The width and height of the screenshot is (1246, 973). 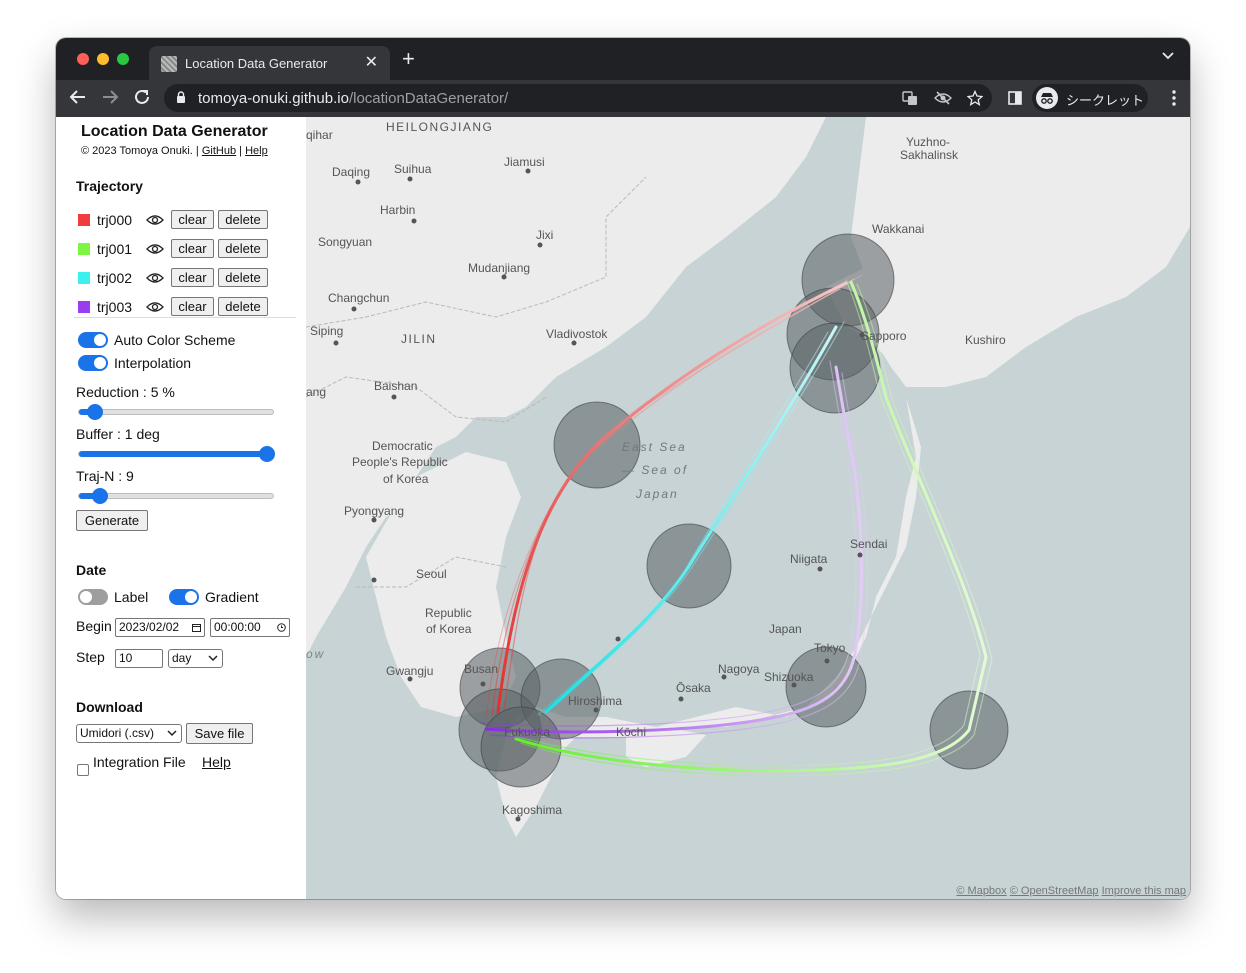 What do you see at coordinates (109, 186) in the screenshot?
I see `trajectory-heading: Trajectory` at bounding box center [109, 186].